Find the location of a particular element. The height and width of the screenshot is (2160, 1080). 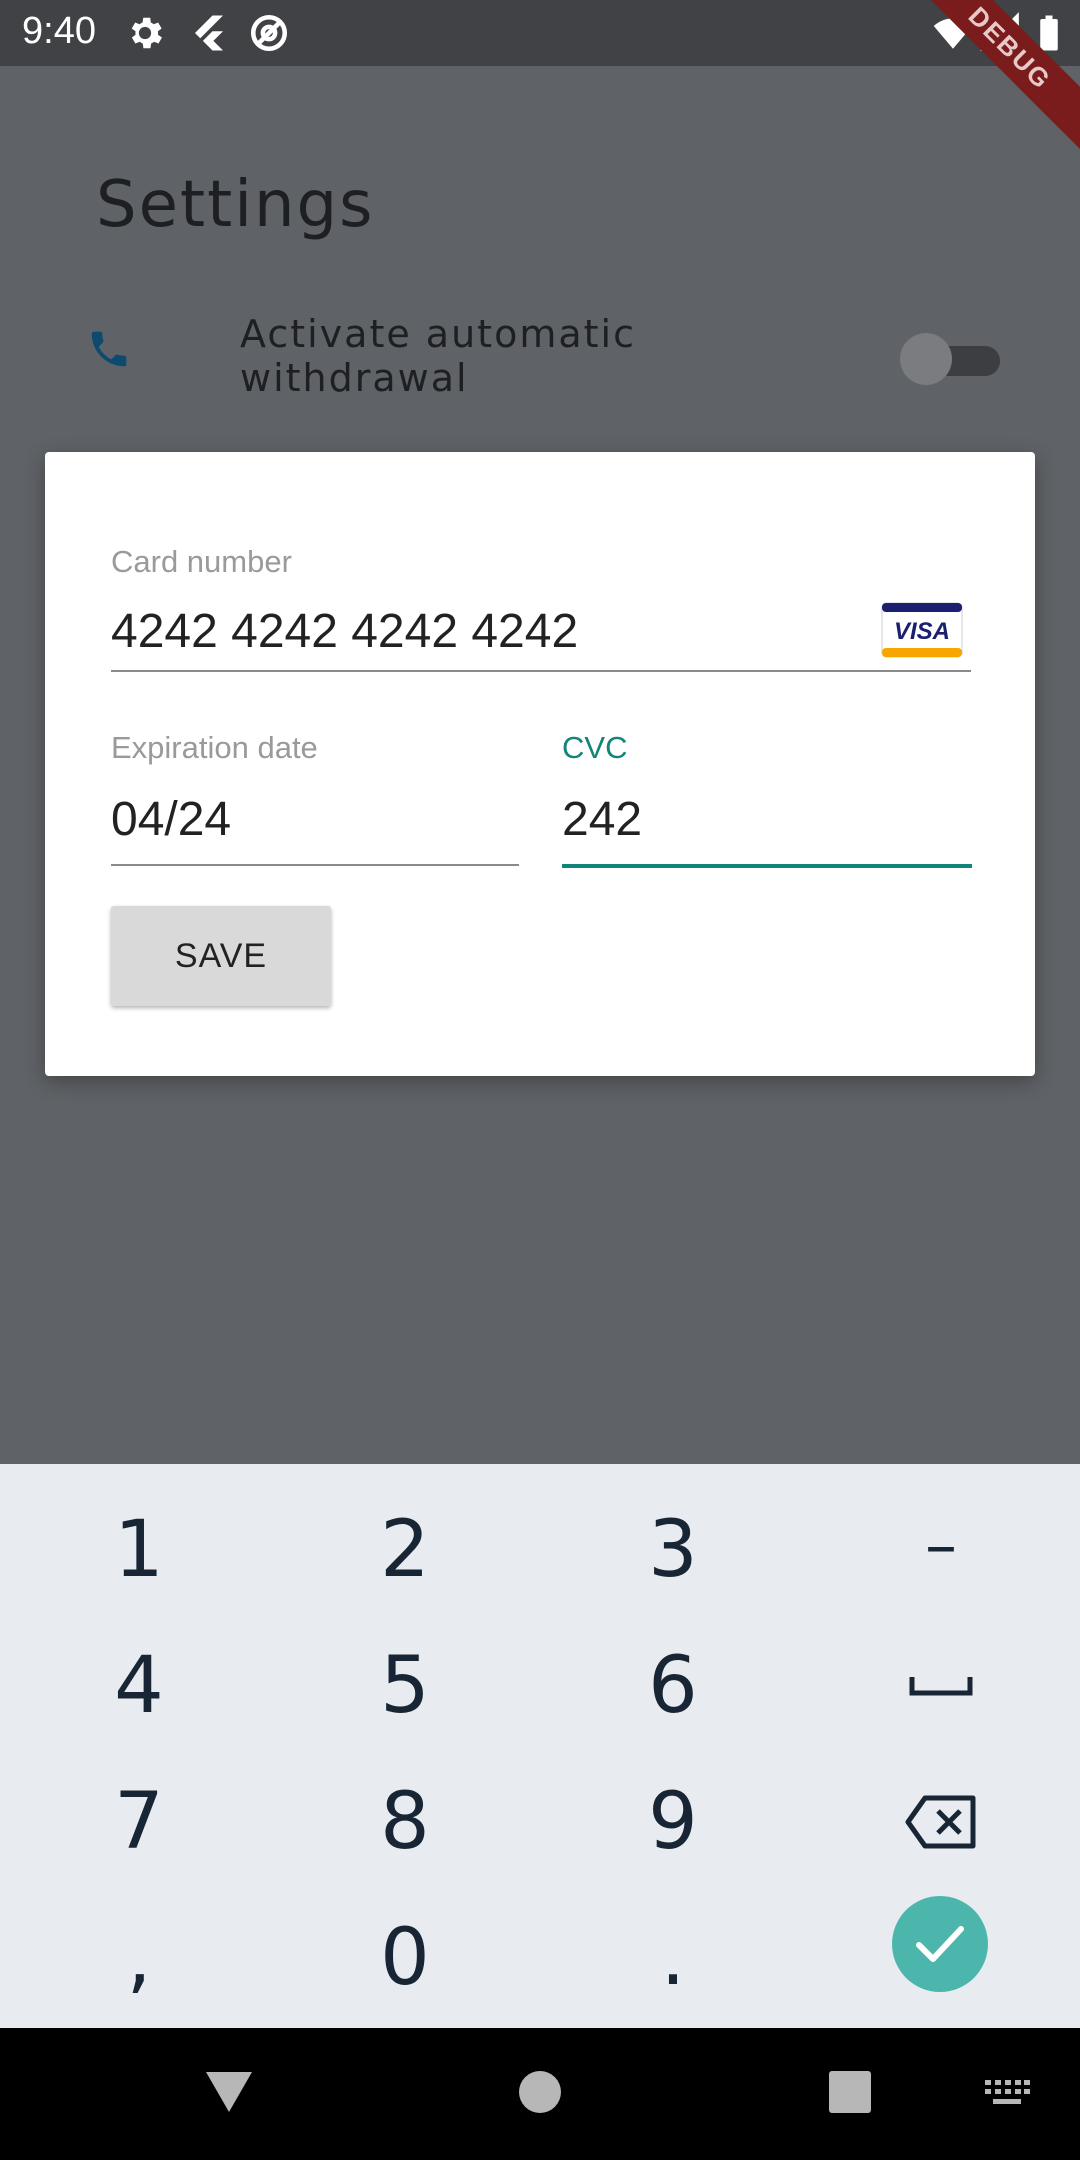

card-number-label: Card number is located at coordinates (201, 561).